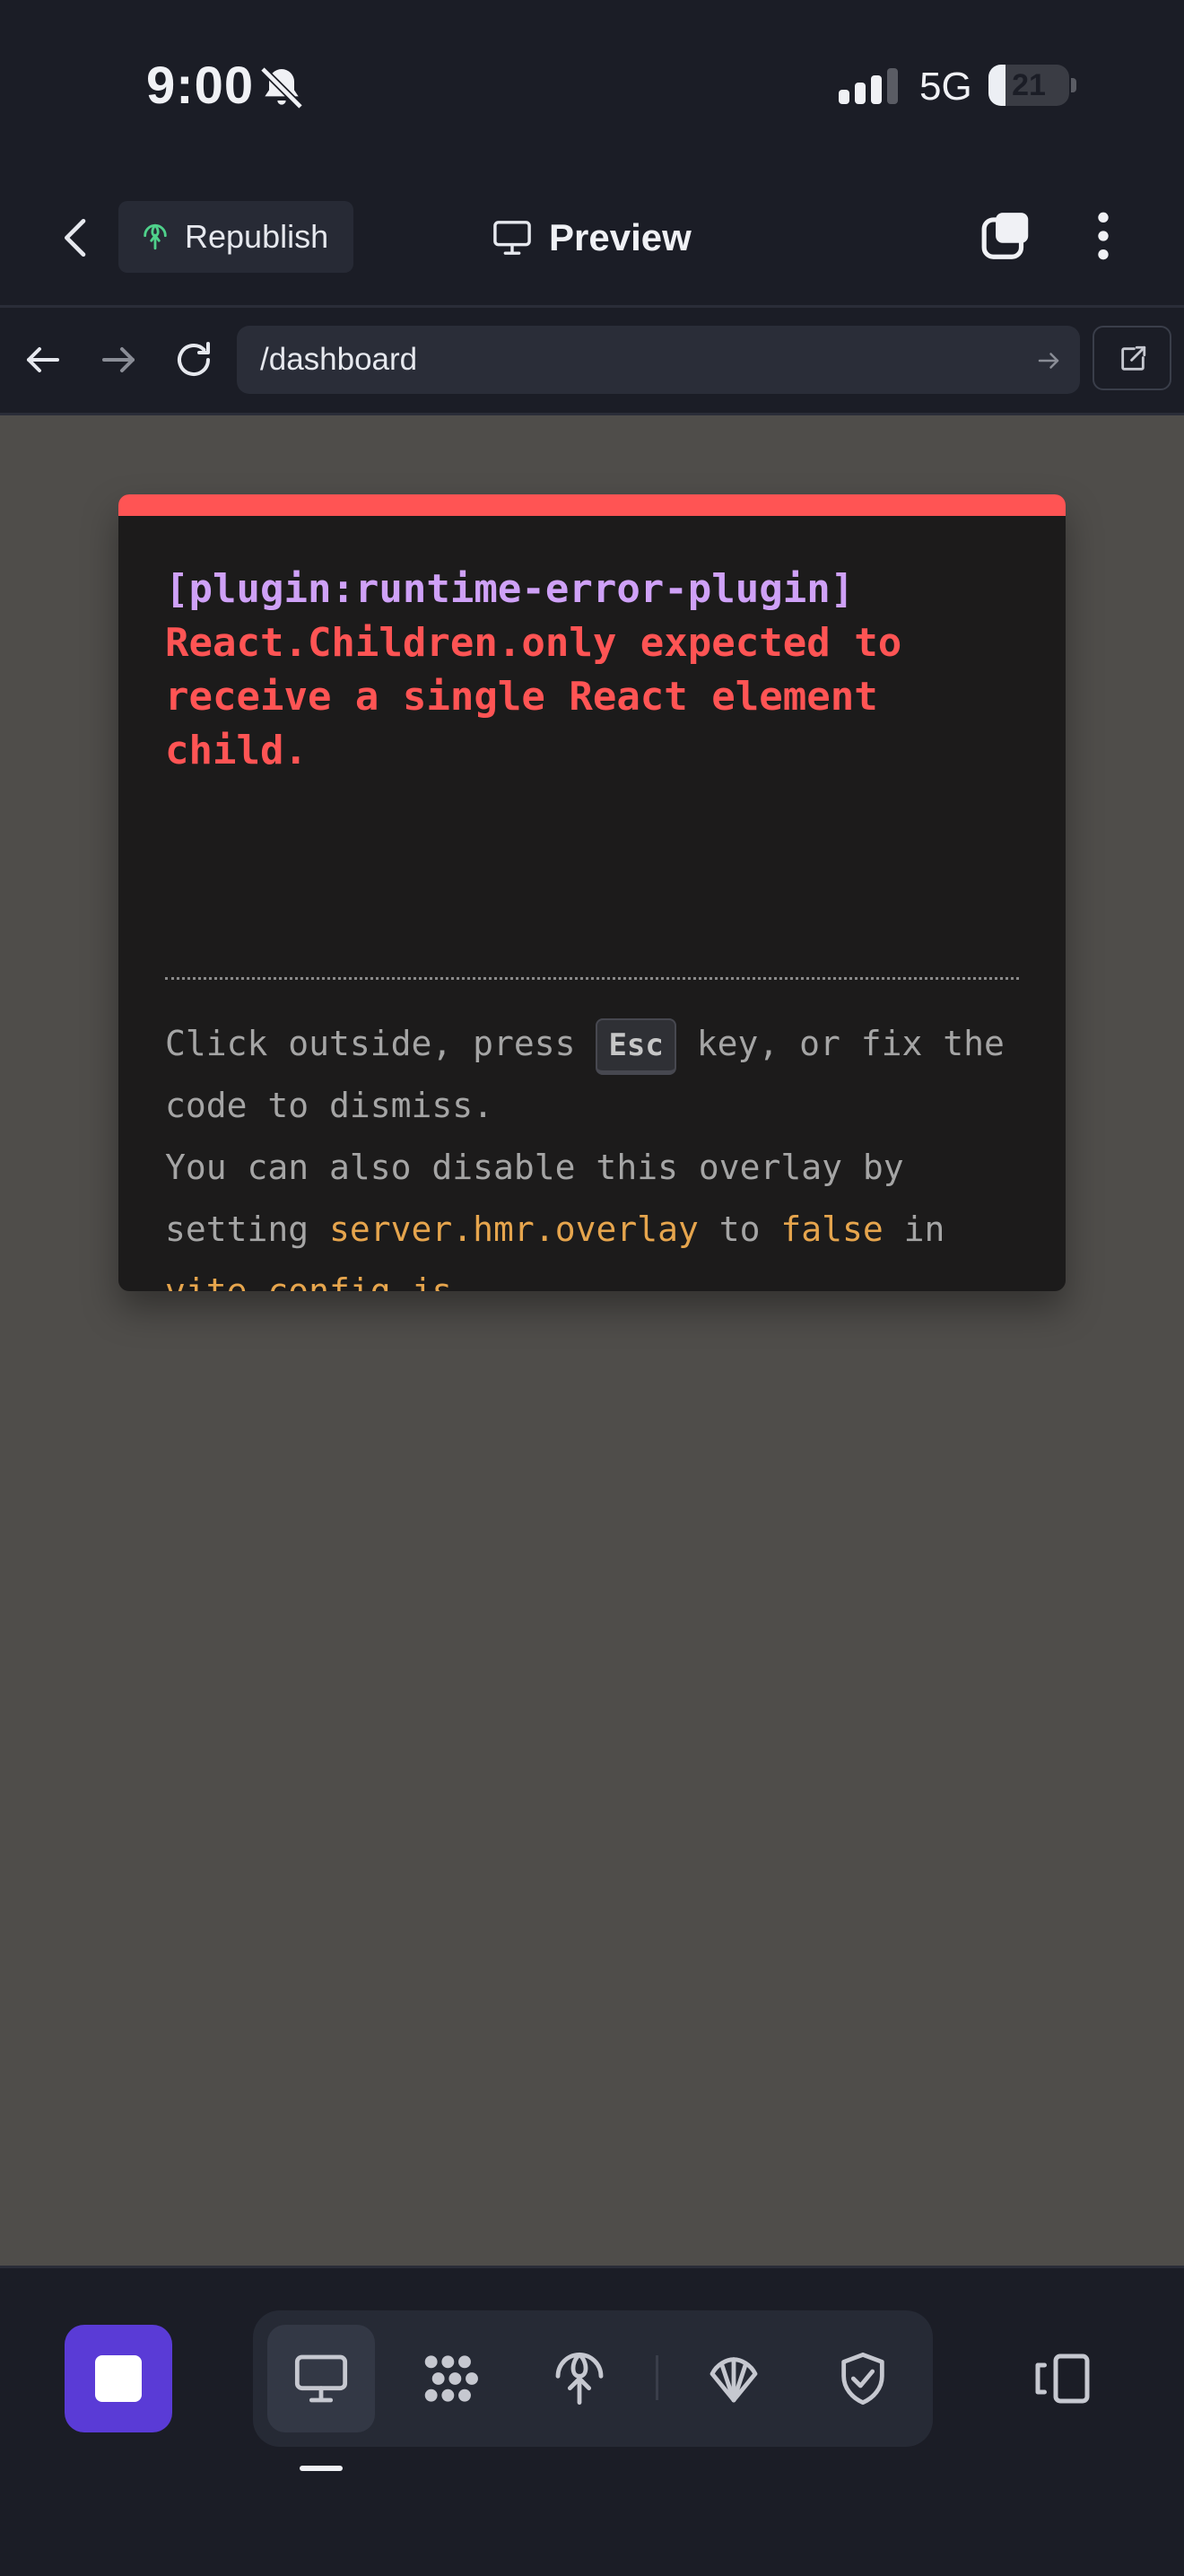 This screenshot has width=1184, height=2576. I want to click on battery-indicator: 21, so click(1028, 85).